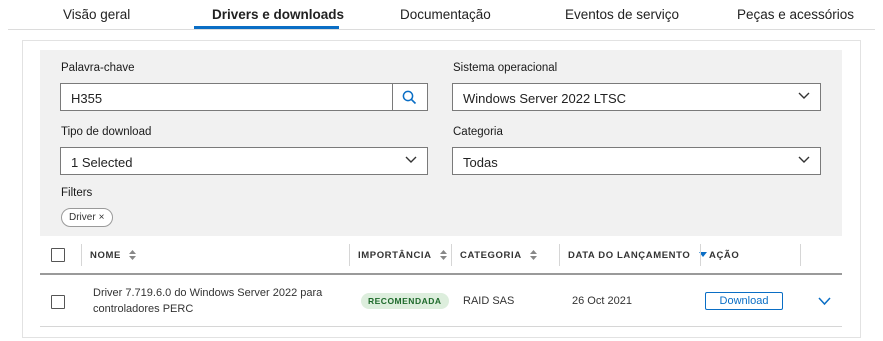 This screenshot has width=883, height=341. I want to click on tab-service-events: Eventos de serviço, so click(622, 14).